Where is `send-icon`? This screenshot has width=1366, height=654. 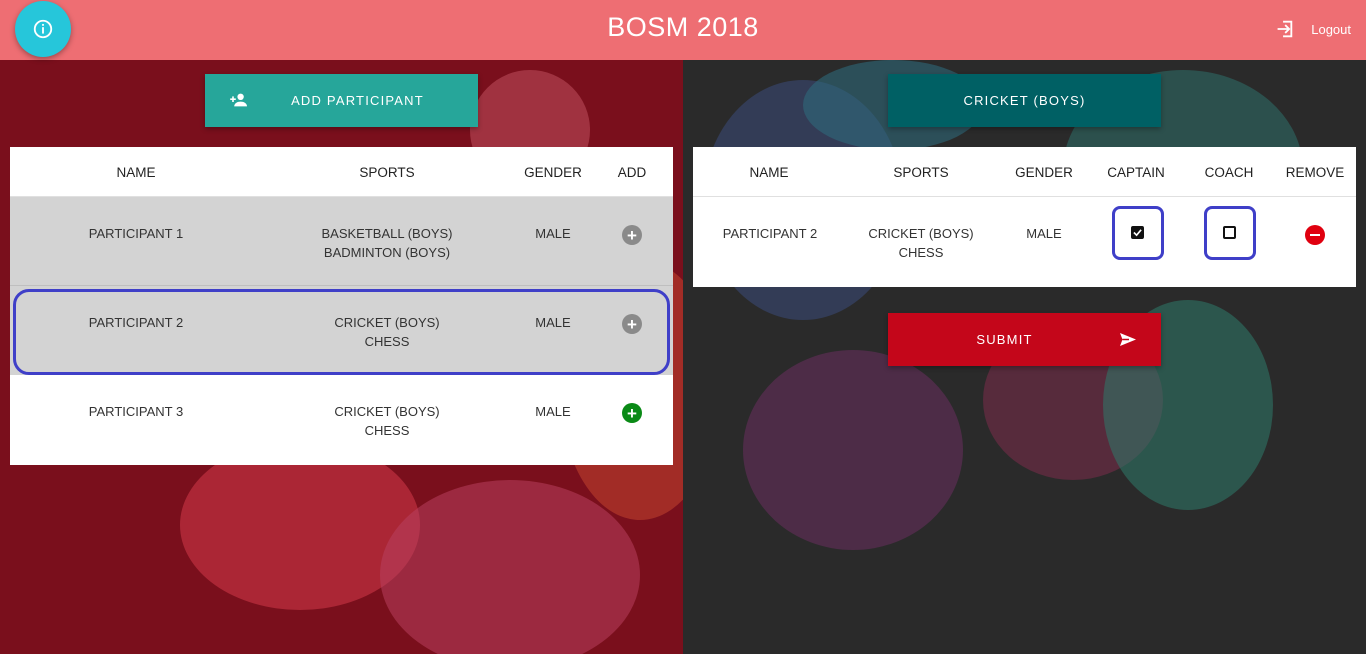 send-icon is located at coordinates (1128, 339).